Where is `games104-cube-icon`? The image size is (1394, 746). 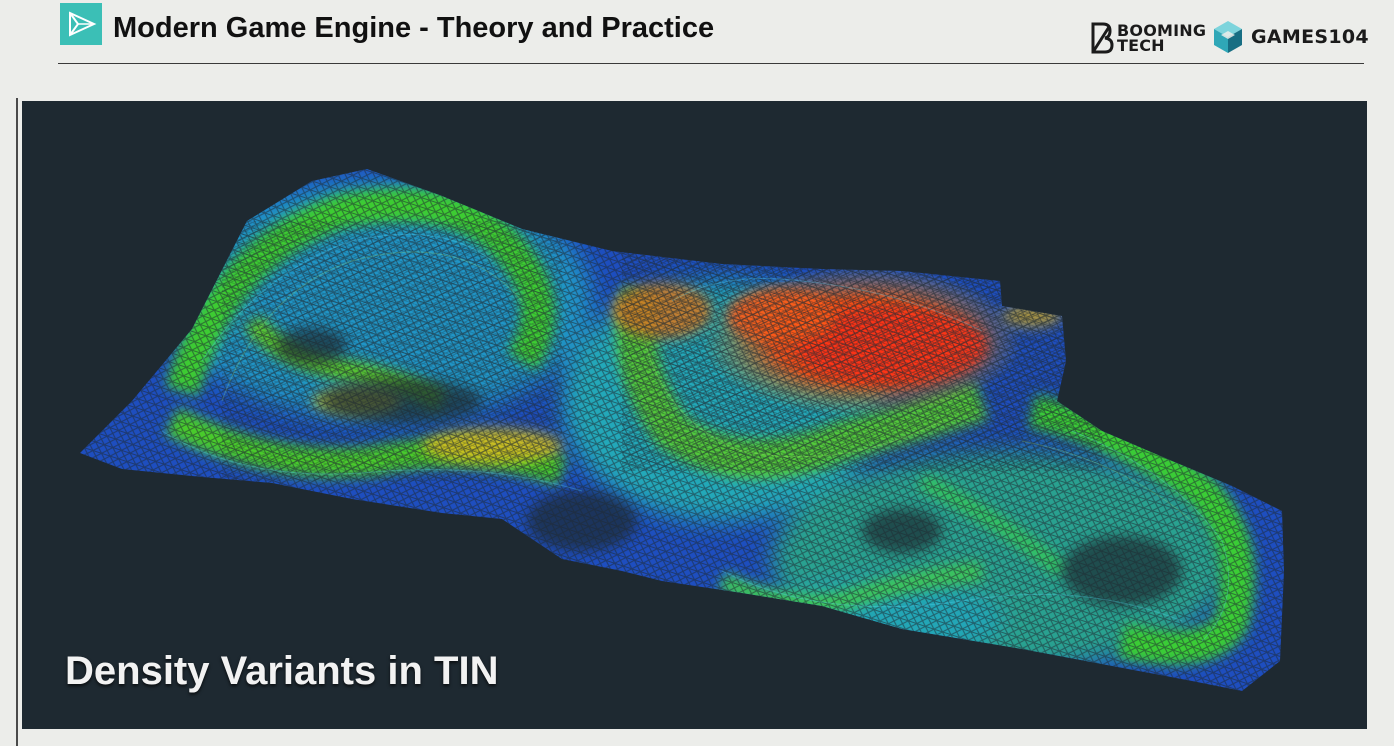 games104-cube-icon is located at coordinates (1228, 37).